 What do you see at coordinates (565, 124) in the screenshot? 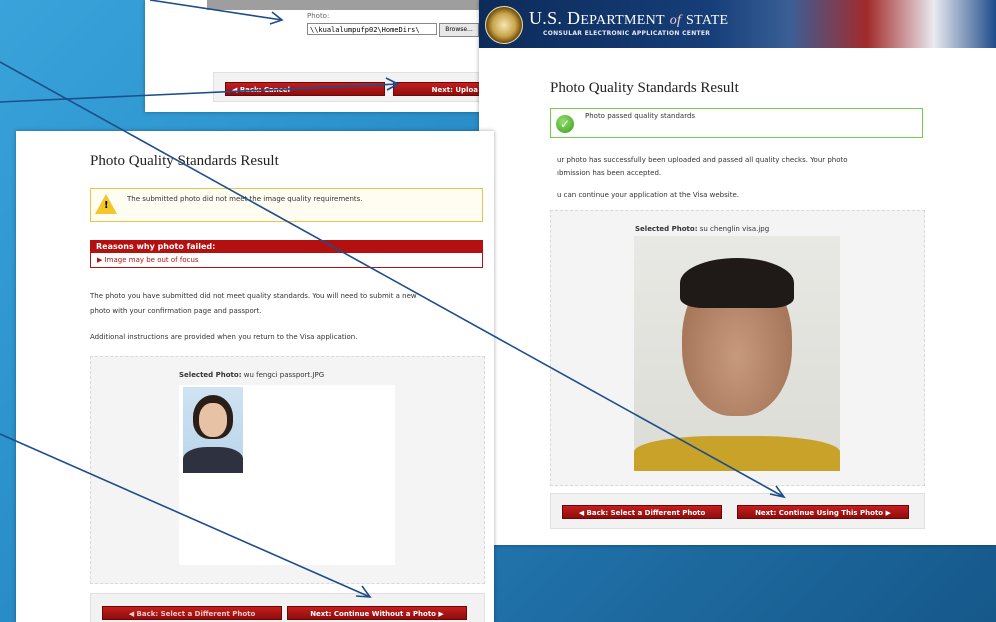
I see `check-icon: ✓` at bounding box center [565, 124].